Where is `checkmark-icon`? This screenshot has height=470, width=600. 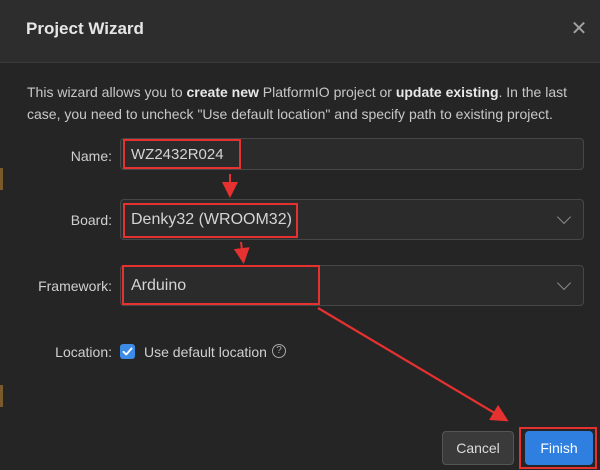
checkmark-icon is located at coordinates (127, 351).